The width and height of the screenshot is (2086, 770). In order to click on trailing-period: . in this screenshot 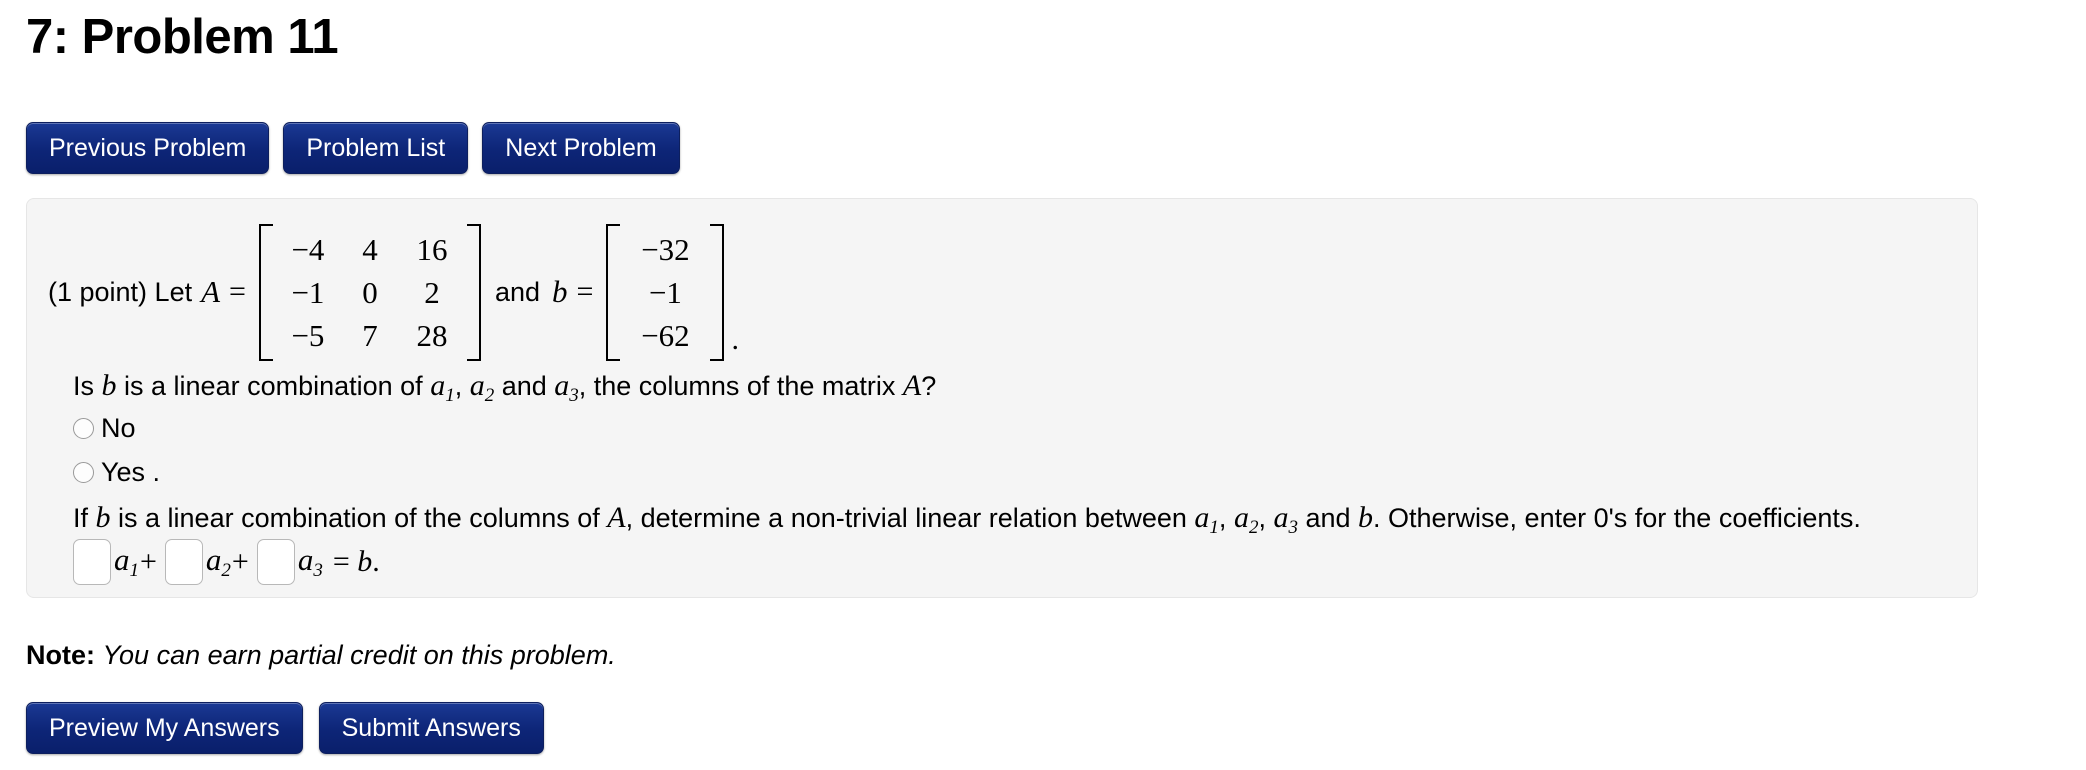, I will do `click(735, 339)`.